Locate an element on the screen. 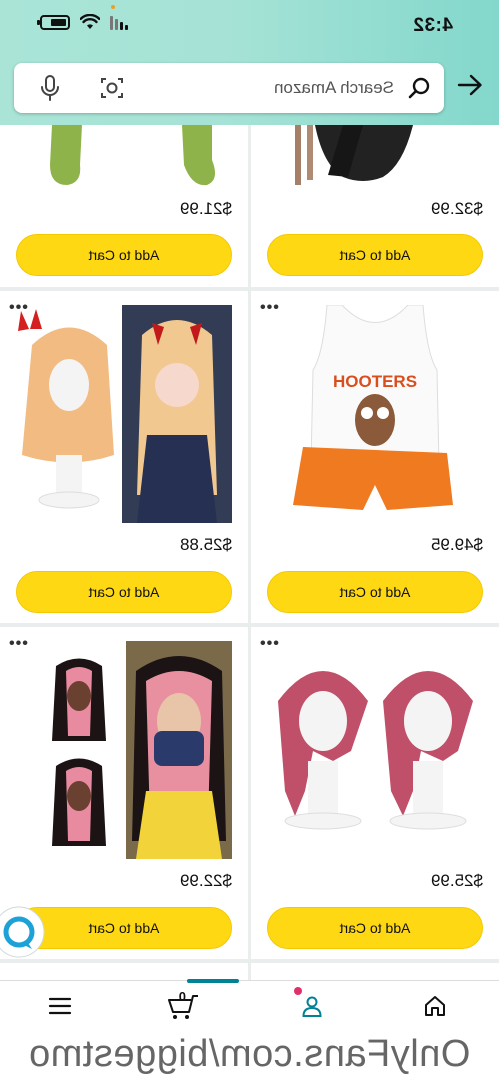 The width and height of the screenshot is (499, 1079). product-image-swimsuit is located at coordinates (375, 155).